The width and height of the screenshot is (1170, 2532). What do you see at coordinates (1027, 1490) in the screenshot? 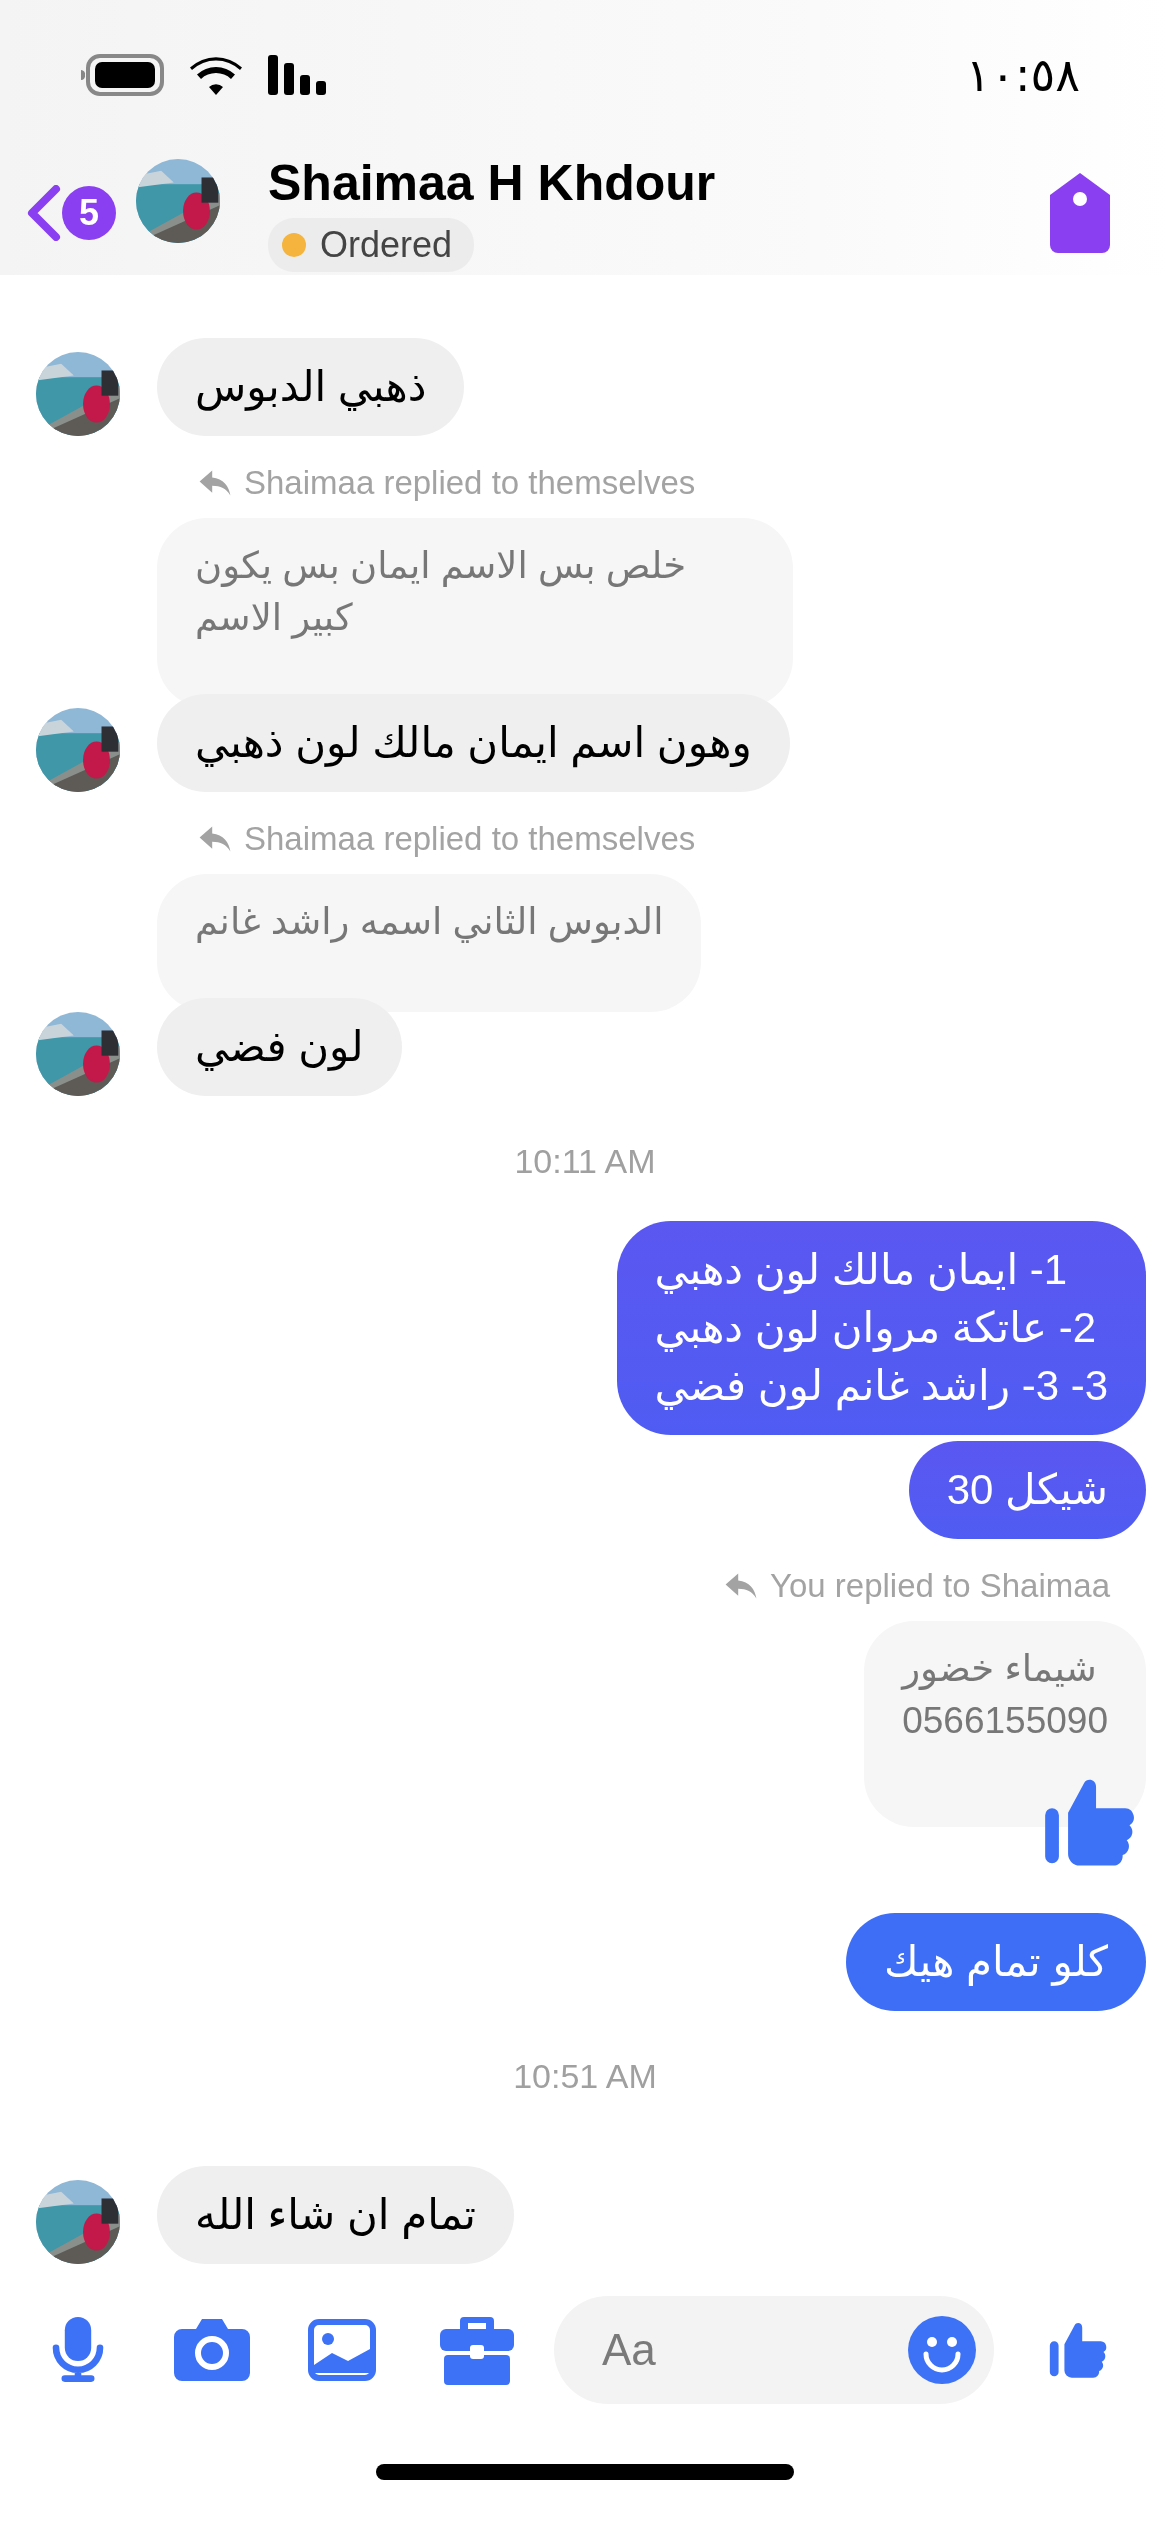
I see `message-bubble: شيكل 30` at bounding box center [1027, 1490].